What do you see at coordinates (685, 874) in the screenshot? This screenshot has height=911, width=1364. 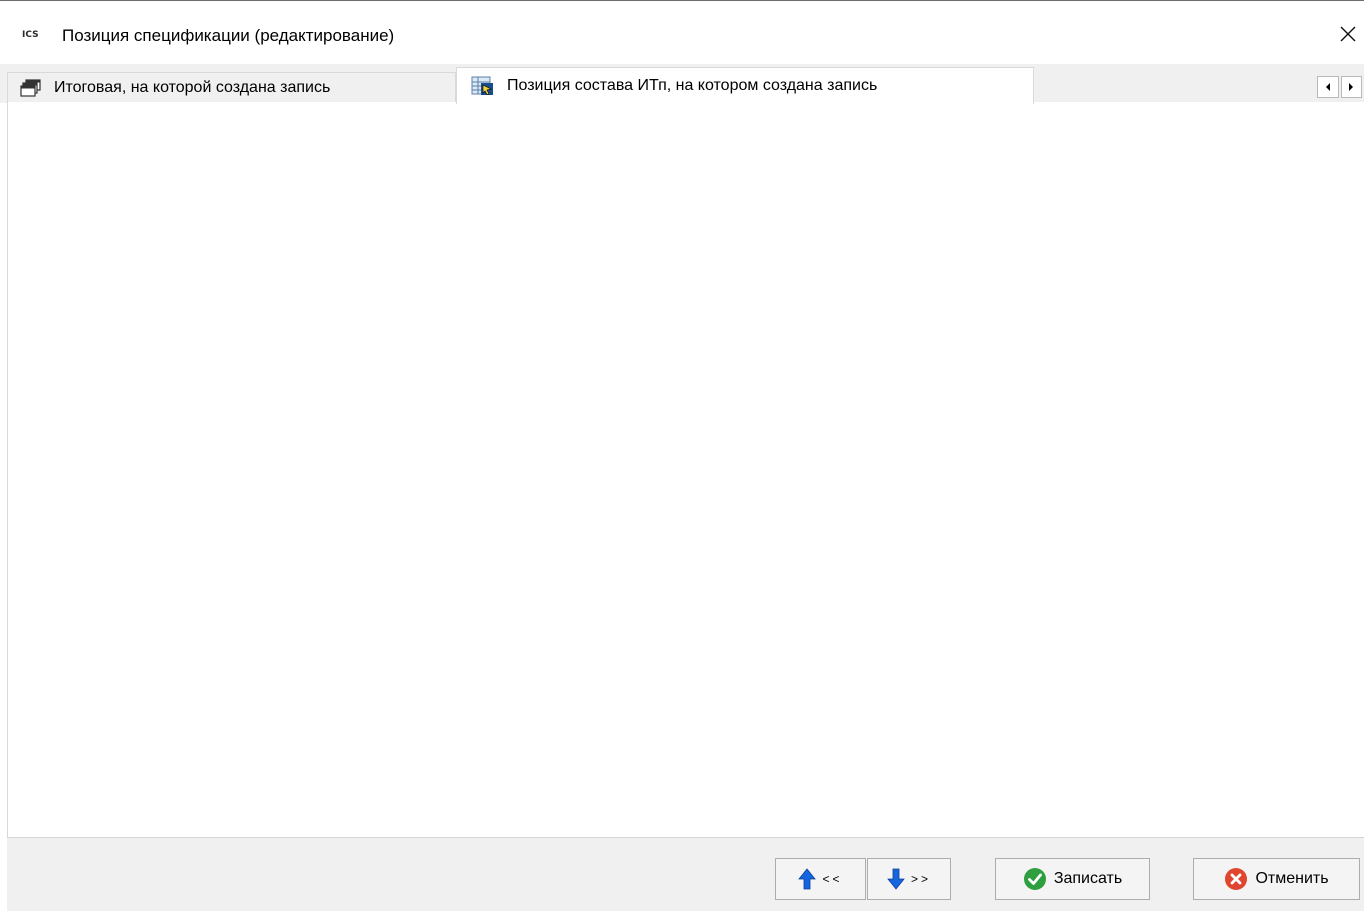 I see `dialog-footer: << >> Записать Отменить` at bounding box center [685, 874].